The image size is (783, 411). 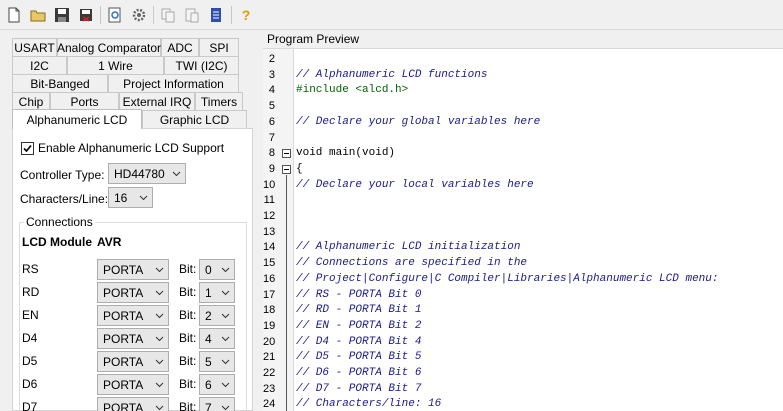 I want to click on code-line: 6 // Declare your global variables here, so click(x=523, y=123).